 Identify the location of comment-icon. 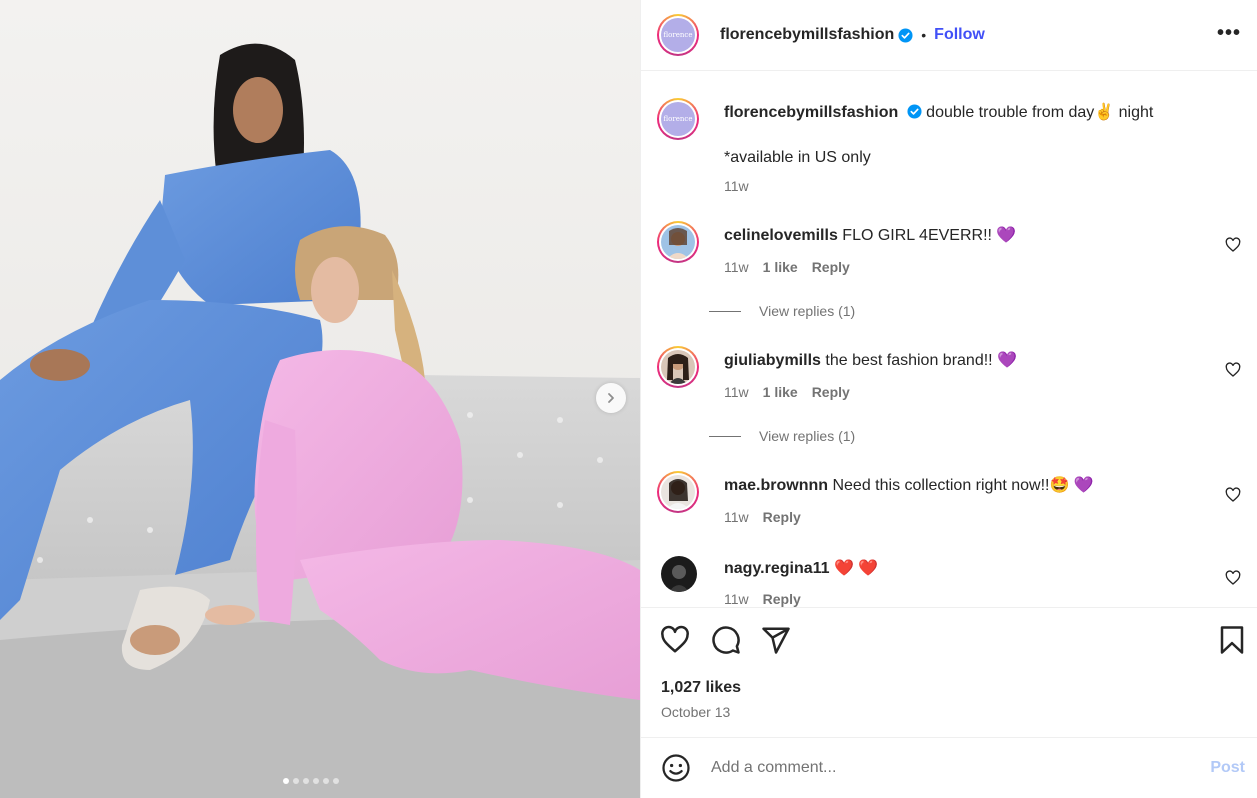
(726, 640).